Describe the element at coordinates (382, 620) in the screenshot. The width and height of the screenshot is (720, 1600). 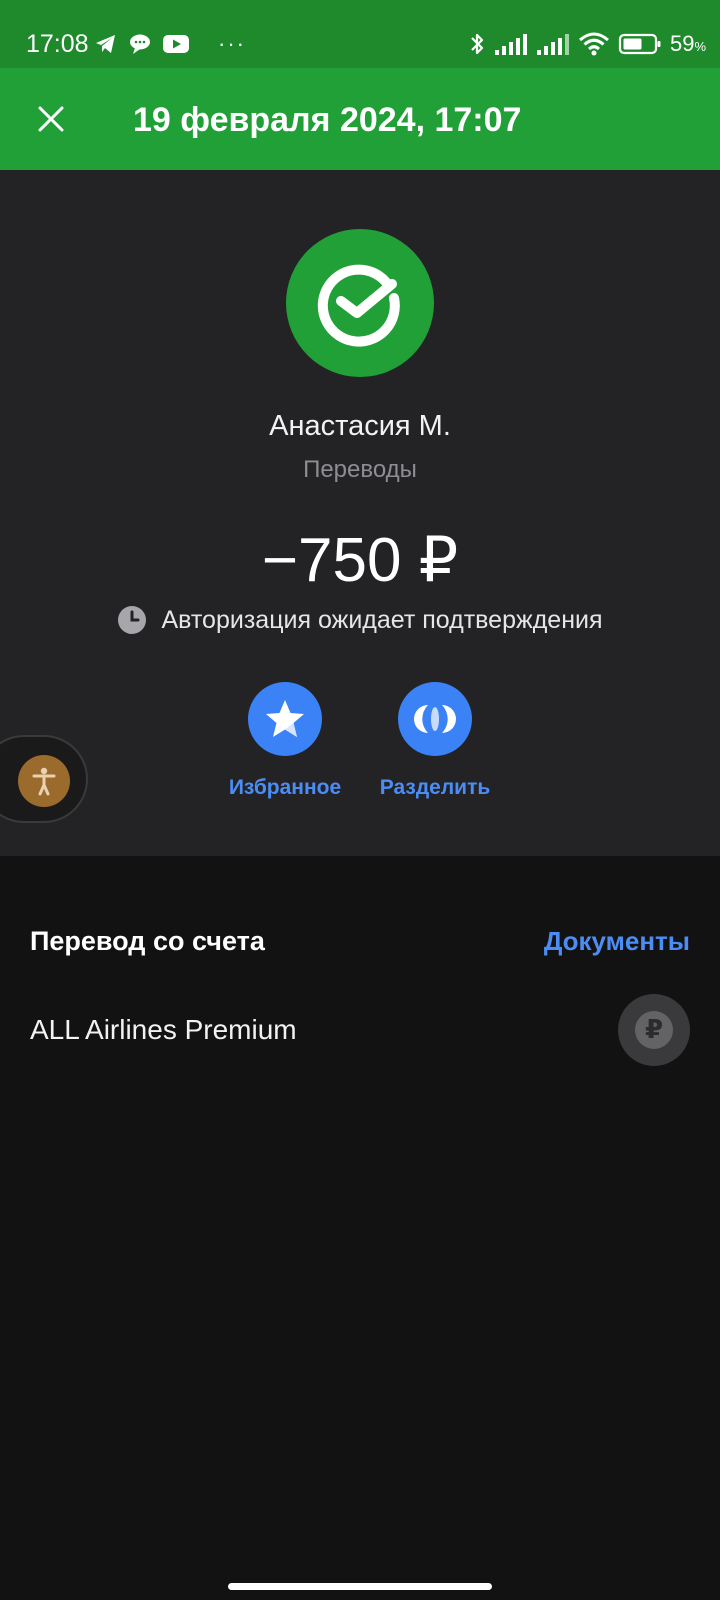
I see `authorization-status-text: Авторизация ожидает подтверждения` at that location.